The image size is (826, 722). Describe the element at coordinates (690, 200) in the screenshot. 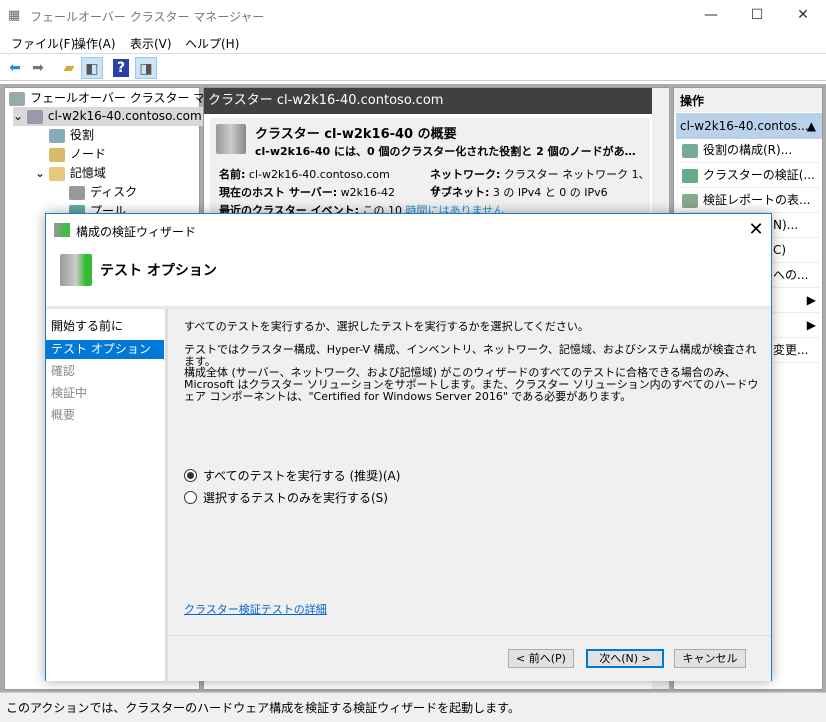

I see `report-icon` at that location.